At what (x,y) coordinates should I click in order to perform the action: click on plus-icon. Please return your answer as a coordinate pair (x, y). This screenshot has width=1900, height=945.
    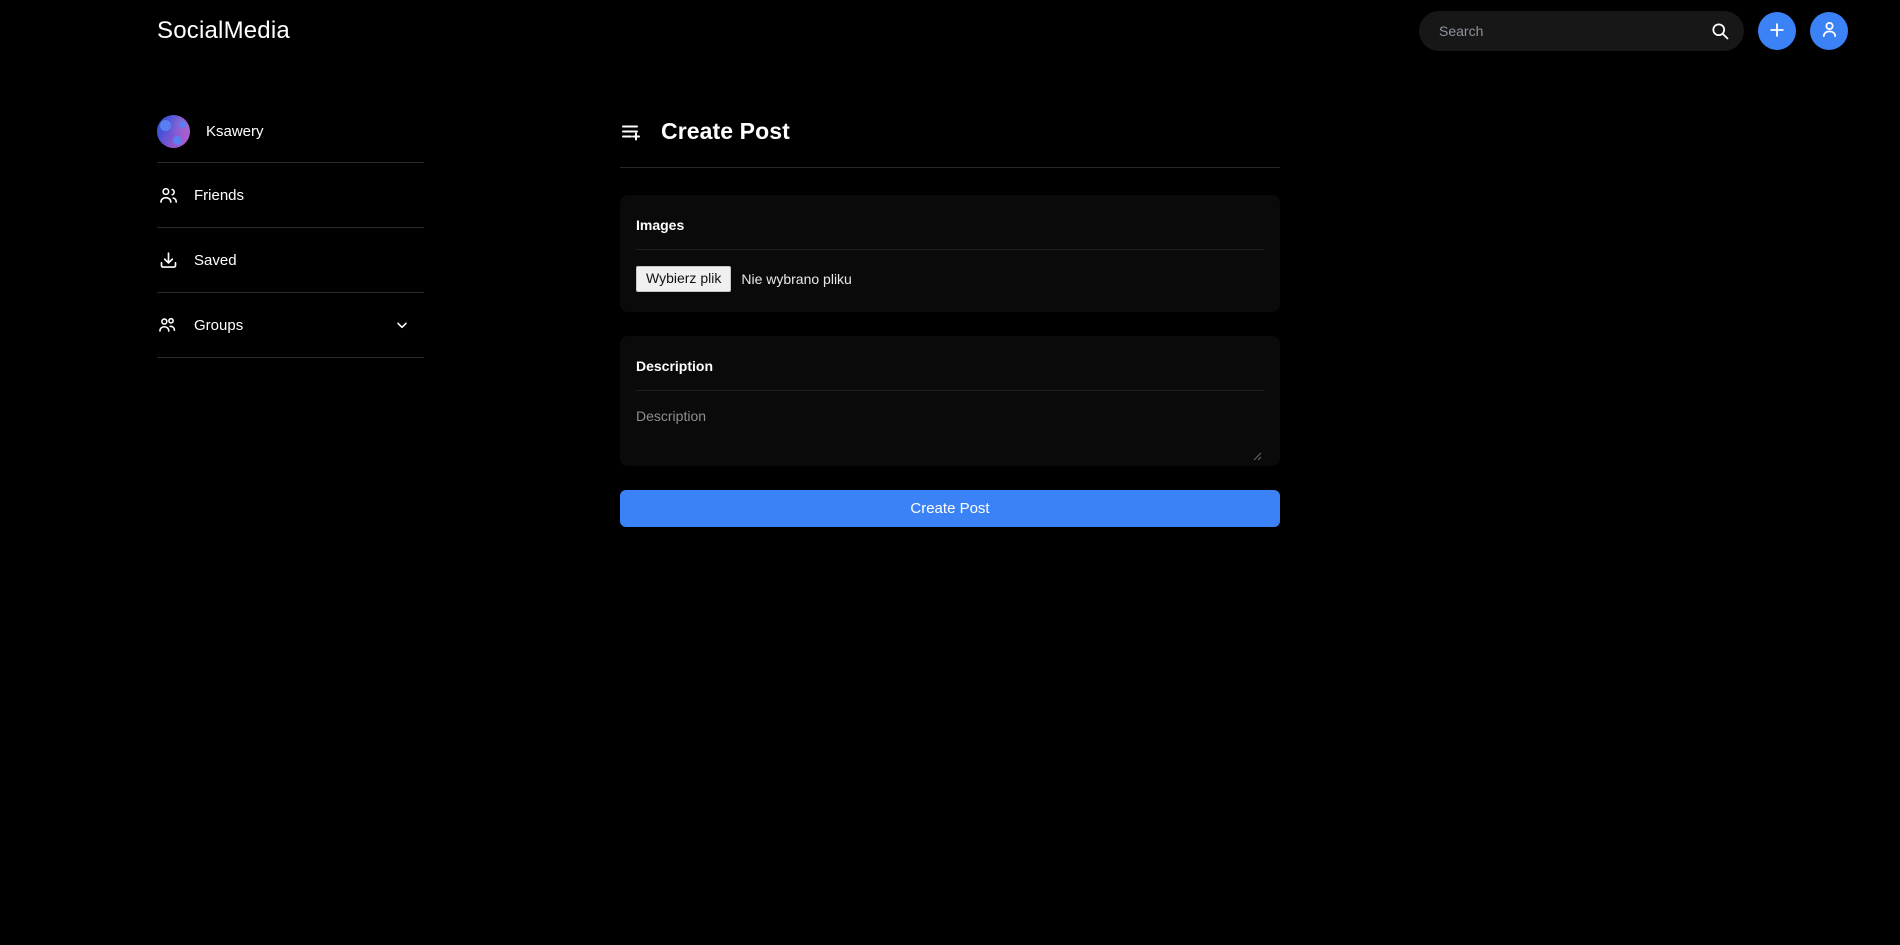
    Looking at the image, I should click on (1777, 31).